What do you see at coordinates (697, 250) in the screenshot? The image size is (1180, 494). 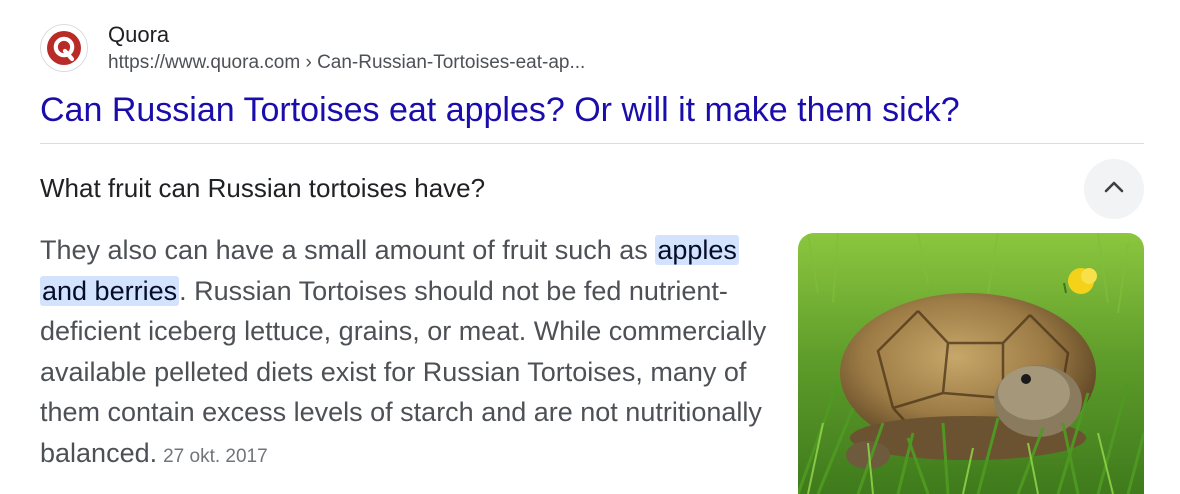 I see `answer-highlight-apples: apples` at bounding box center [697, 250].